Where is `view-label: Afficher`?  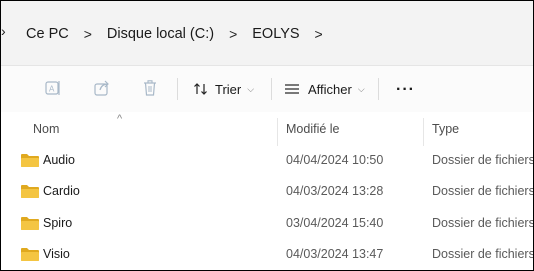
view-label: Afficher is located at coordinates (330, 89).